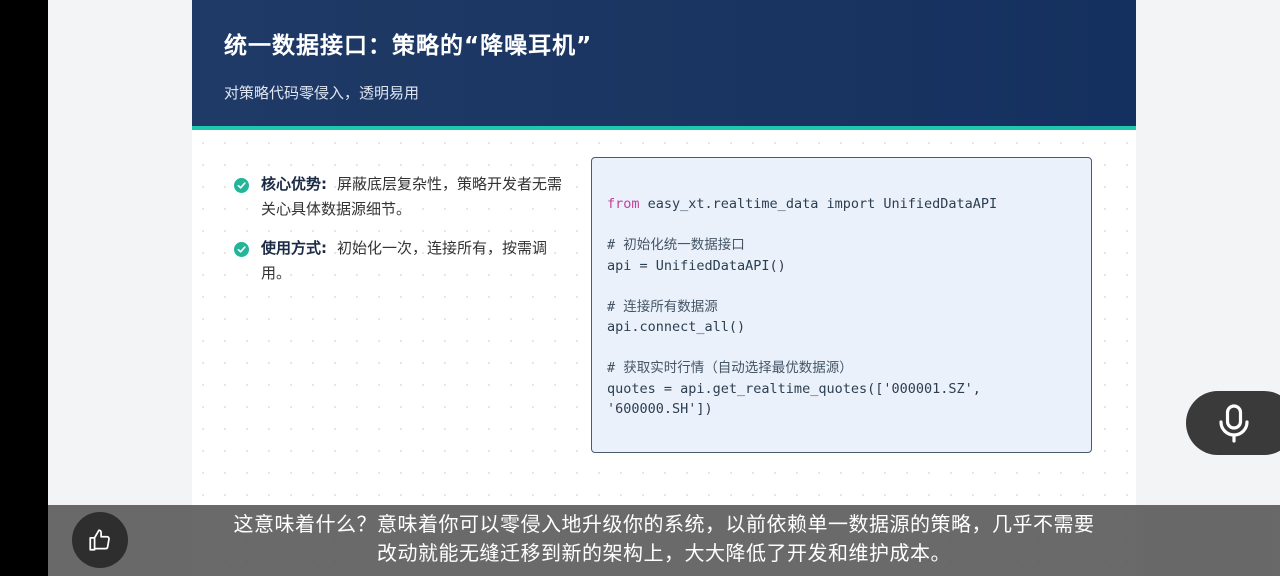 This screenshot has width=1280, height=576. I want to click on code-comment: # 获取实时行情（自动选择最优数据源）, so click(730, 368).